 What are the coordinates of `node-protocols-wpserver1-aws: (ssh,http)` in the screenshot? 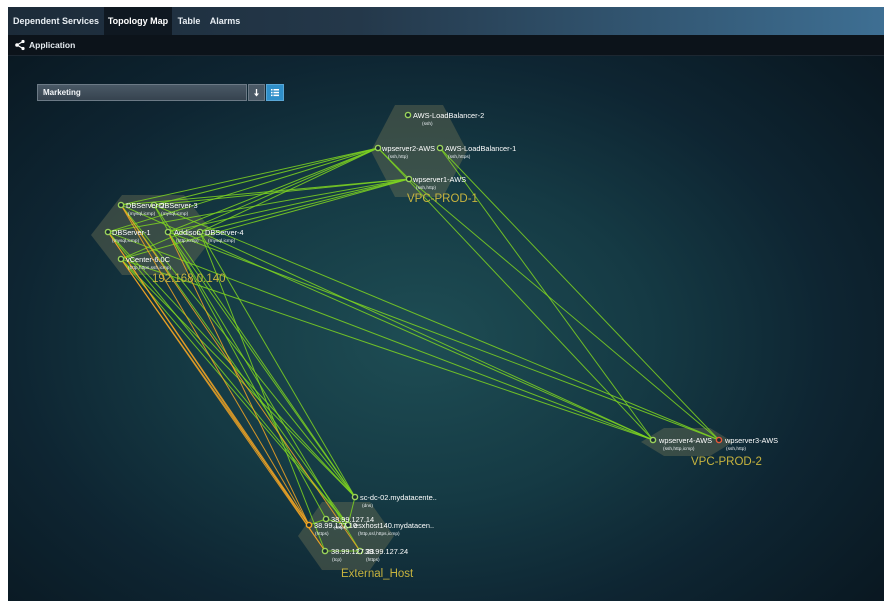 It's located at (426, 188).